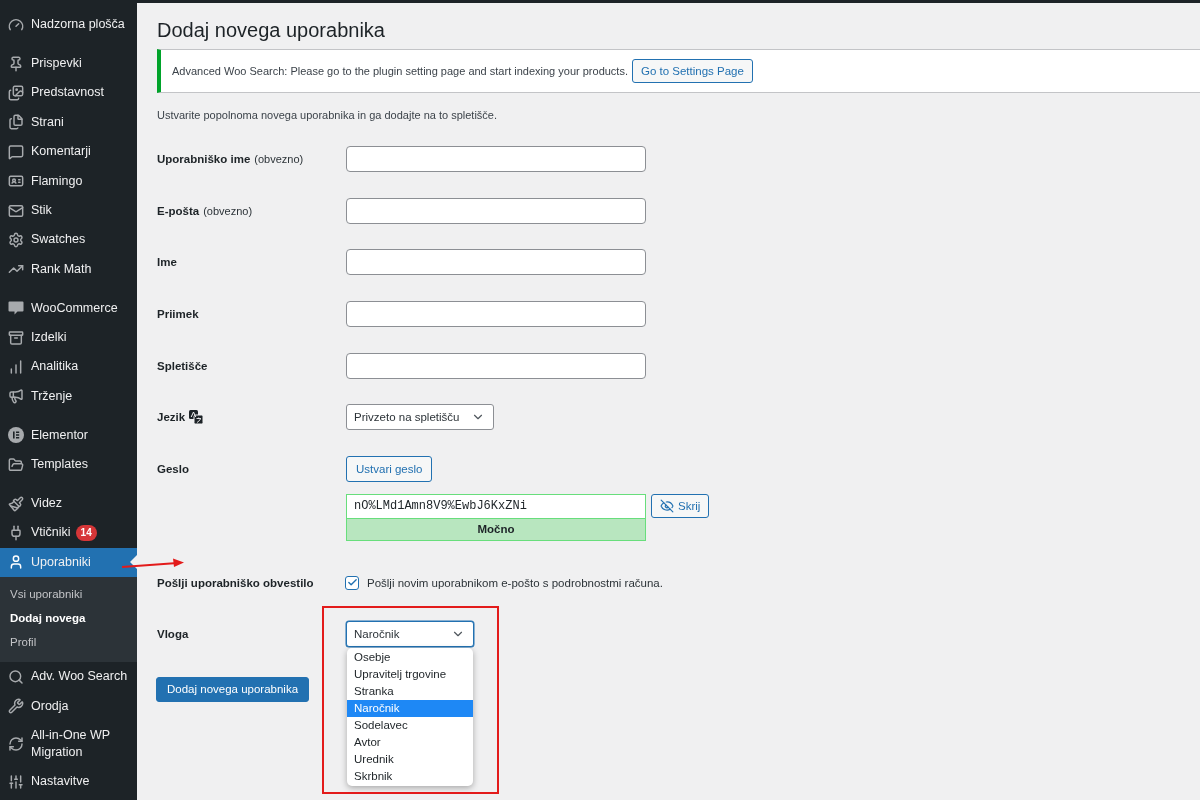  I want to click on comment-icon, so click(16, 151).